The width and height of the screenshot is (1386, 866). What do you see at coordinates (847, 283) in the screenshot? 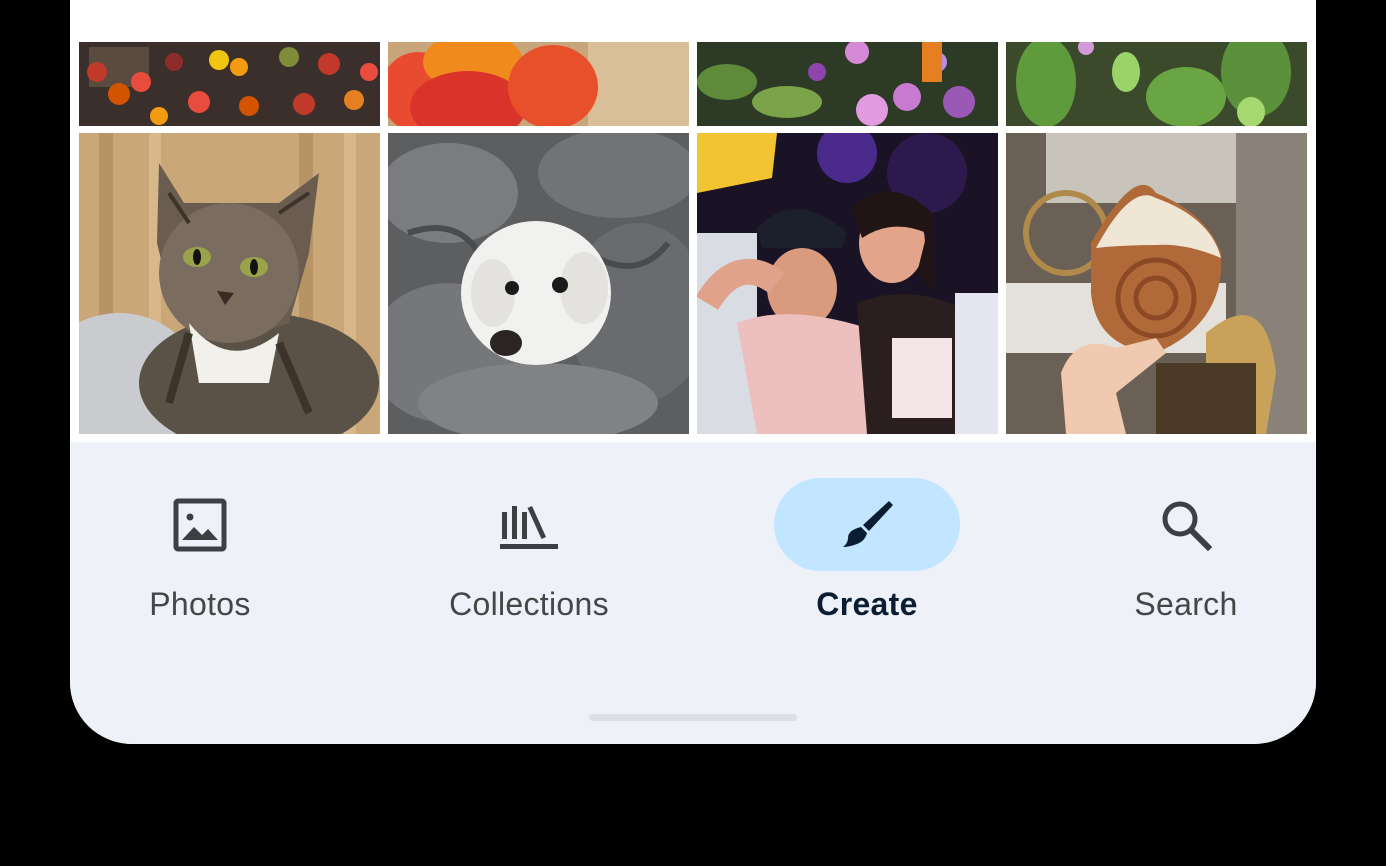
I see `photo-party-friends` at bounding box center [847, 283].